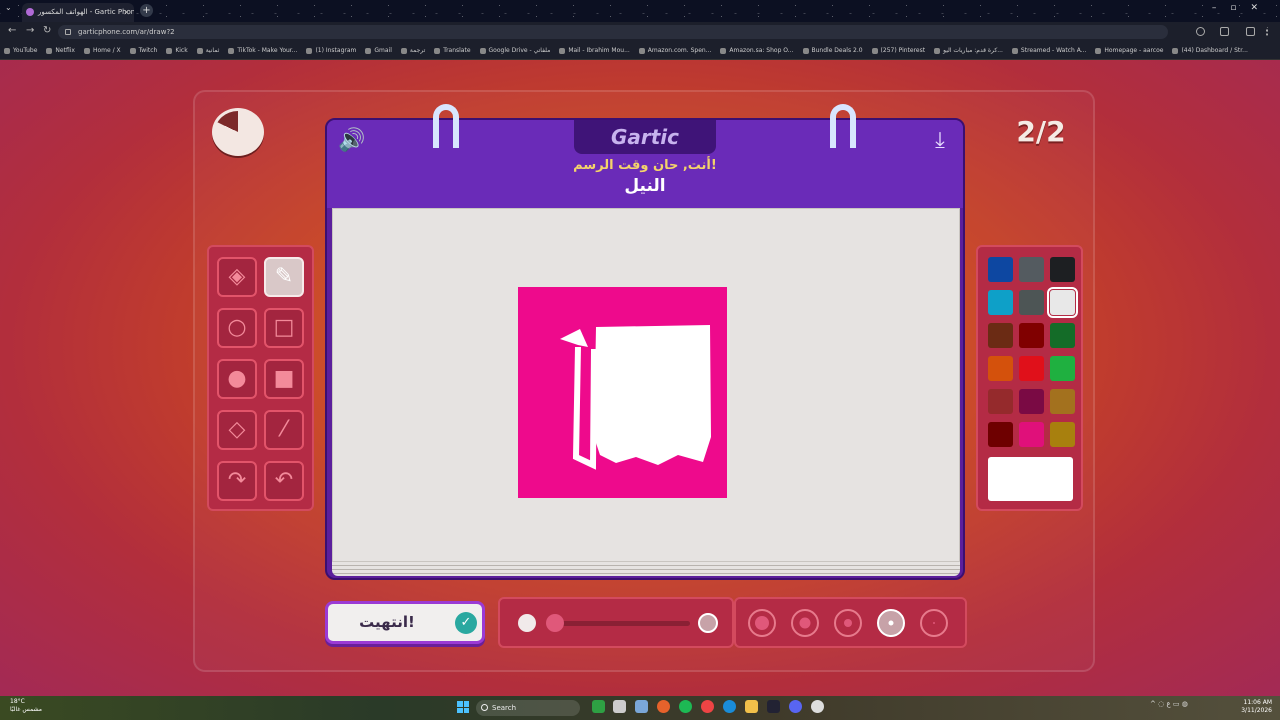 This screenshot has height=720, width=1280. Describe the element at coordinates (613, 32) in the screenshot. I see `url-input: garticphone.com/ar/draw?2` at that location.